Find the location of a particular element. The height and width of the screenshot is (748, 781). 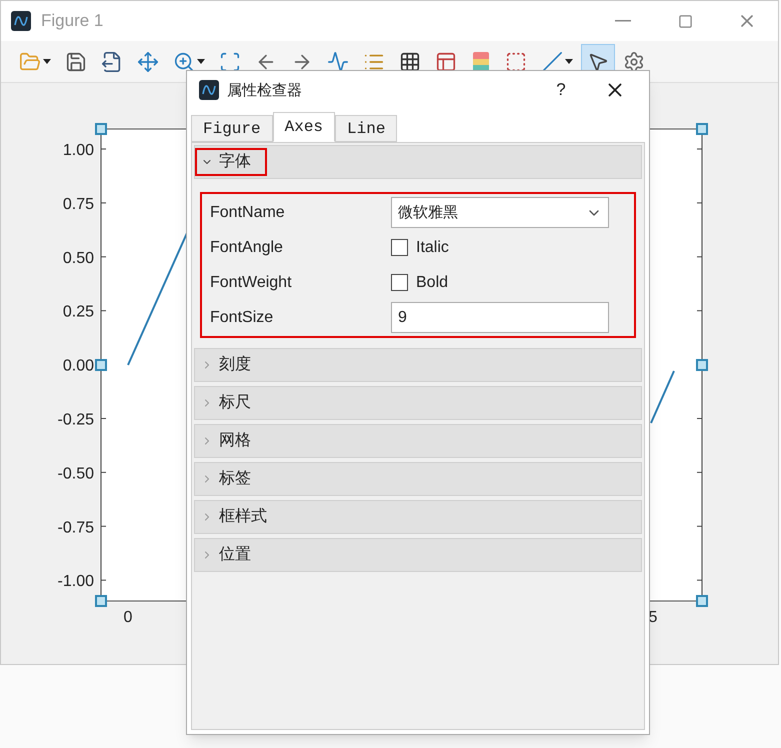

dialog-title: 属性检查器 is located at coordinates (264, 90).